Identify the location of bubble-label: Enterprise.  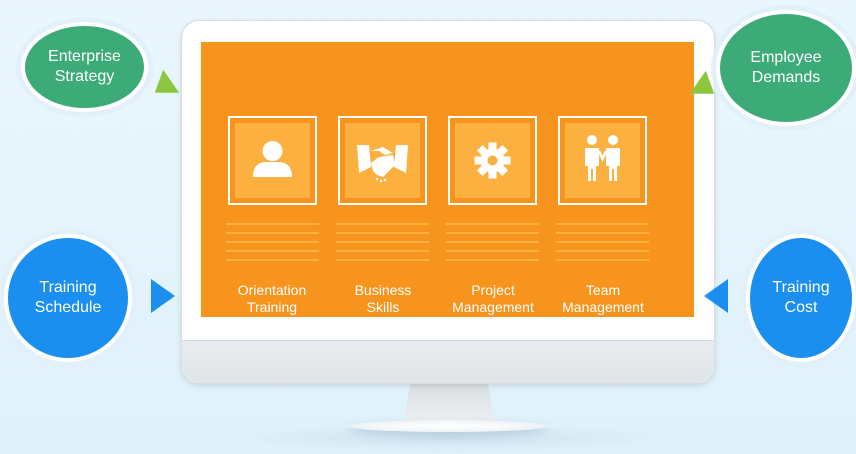
(84, 56).